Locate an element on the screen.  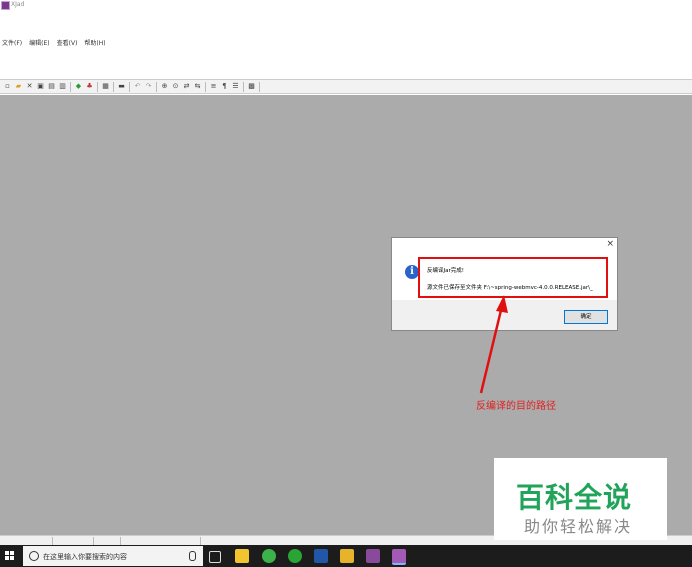
menu-edit: 编辑(E) is located at coordinates (39, 44).